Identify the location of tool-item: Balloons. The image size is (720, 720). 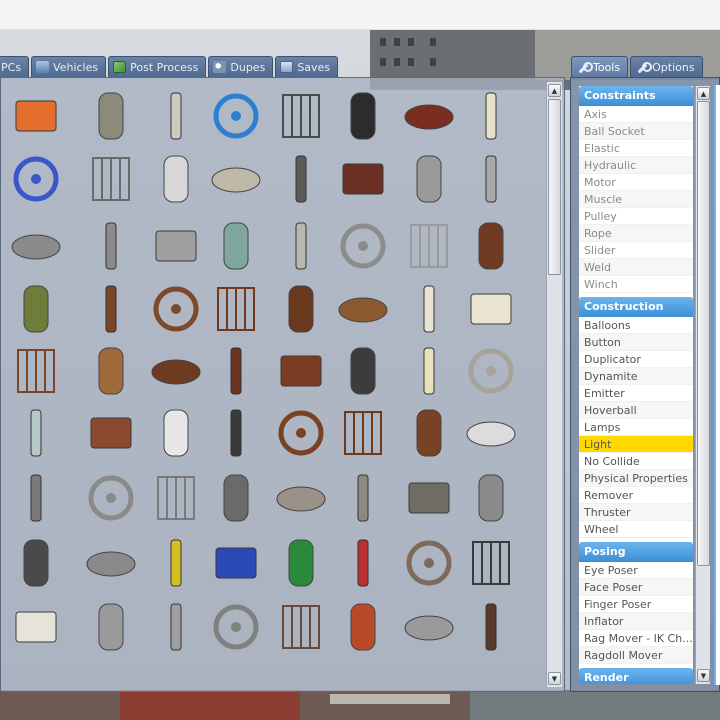
(636, 325).